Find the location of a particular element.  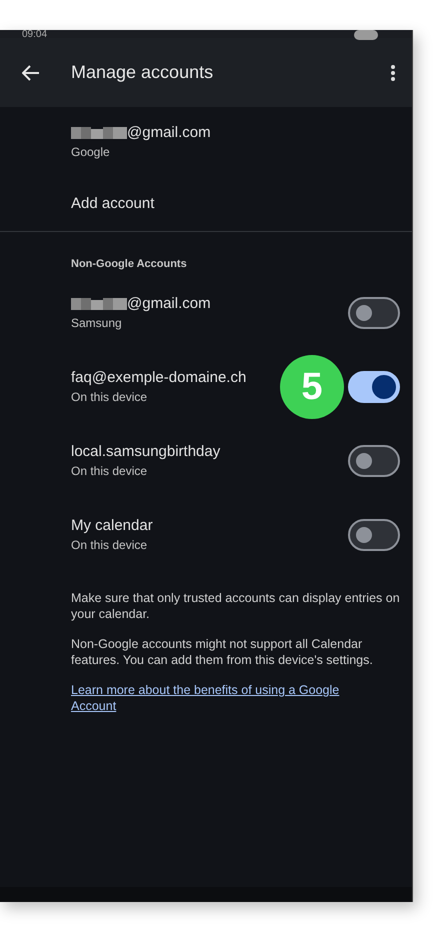

account-name: local.samsungbirthday is located at coordinates (145, 452).